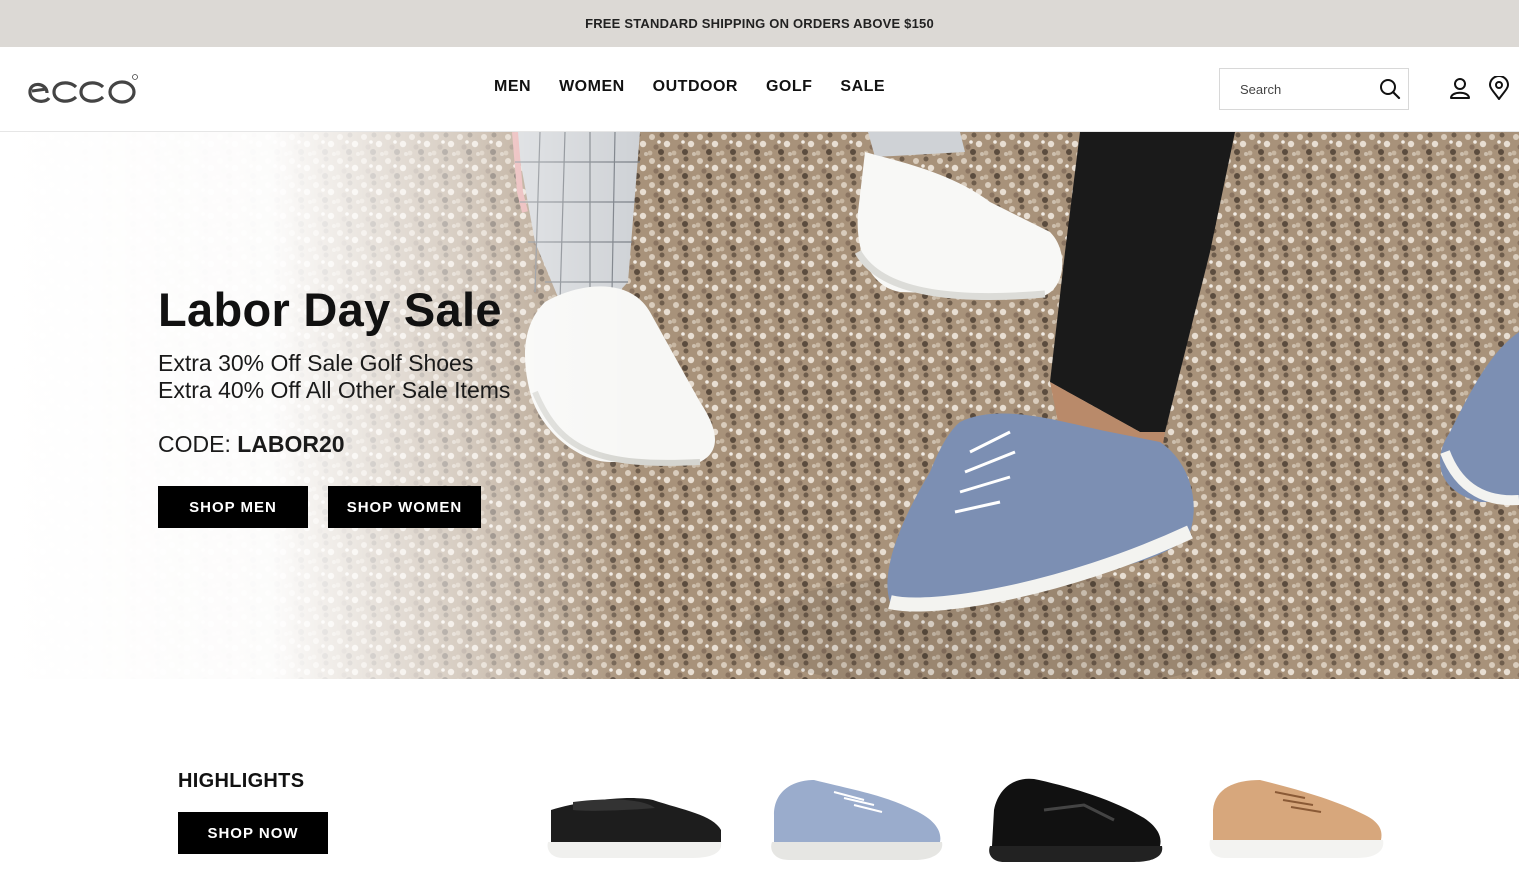 This screenshot has height=886, width=1519. What do you see at coordinates (334, 390) in the screenshot?
I see `hero-offer-other: Extra 40% Off All Other Sale Items` at bounding box center [334, 390].